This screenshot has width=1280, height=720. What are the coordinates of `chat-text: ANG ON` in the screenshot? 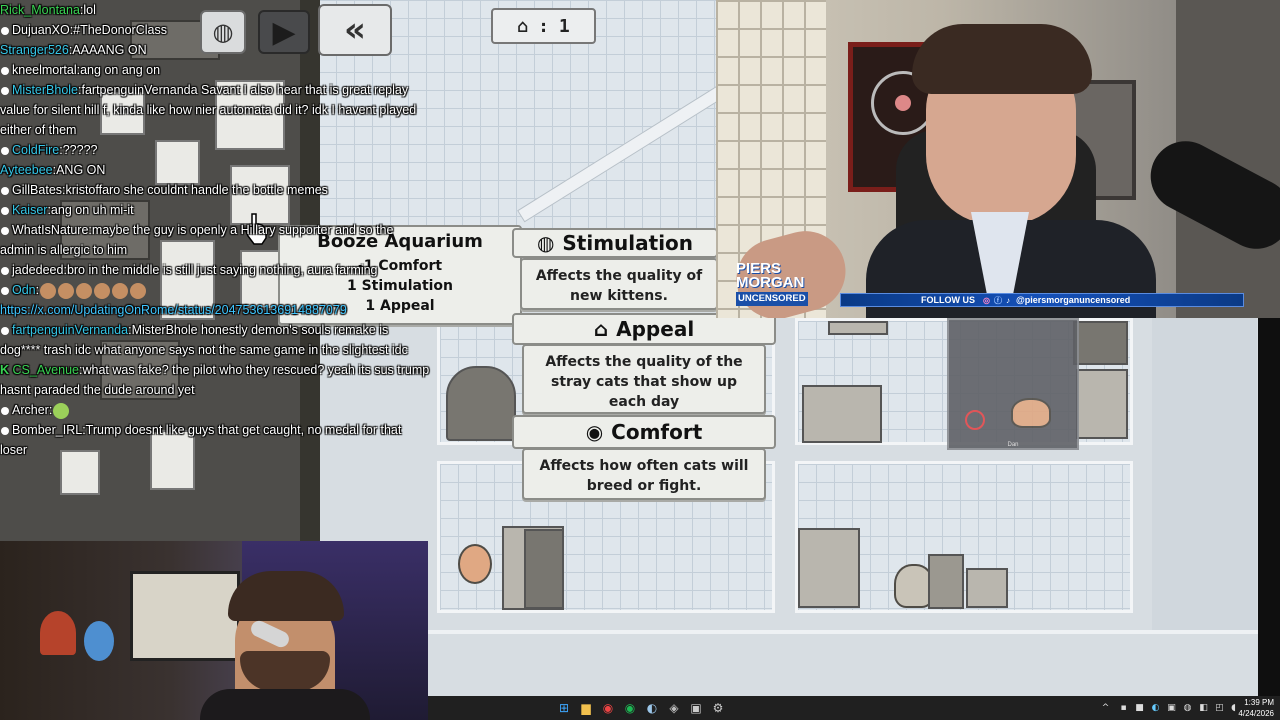 It's located at (81, 170).